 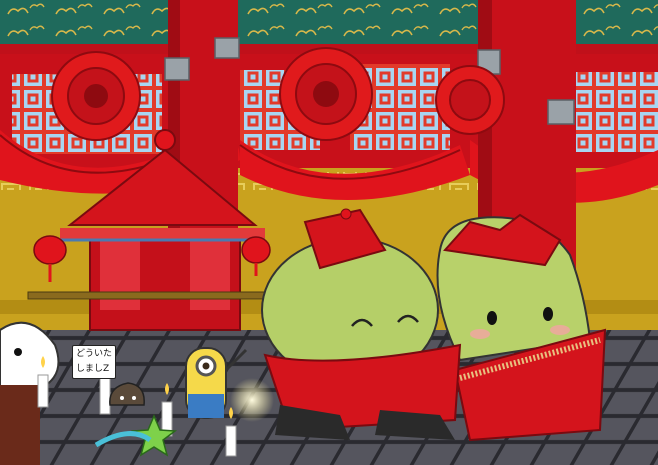 I want to click on sign-line-1: どういた, so click(x=94, y=354).